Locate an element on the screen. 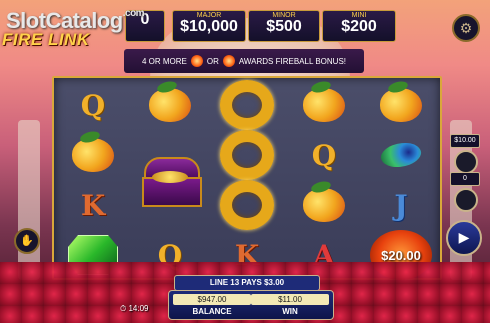 The width and height of the screenshot is (490, 323). symbol-j: J is located at coordinates (401, 205).